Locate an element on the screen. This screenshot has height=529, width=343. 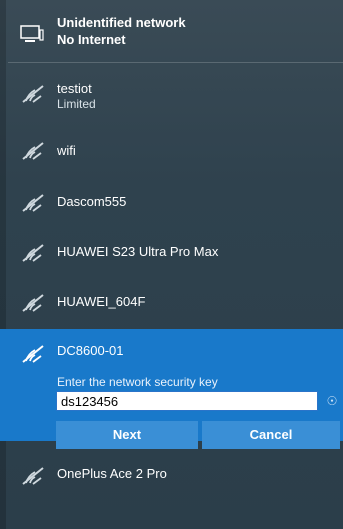
network-name: testiot is located at coordinates (74, 88).